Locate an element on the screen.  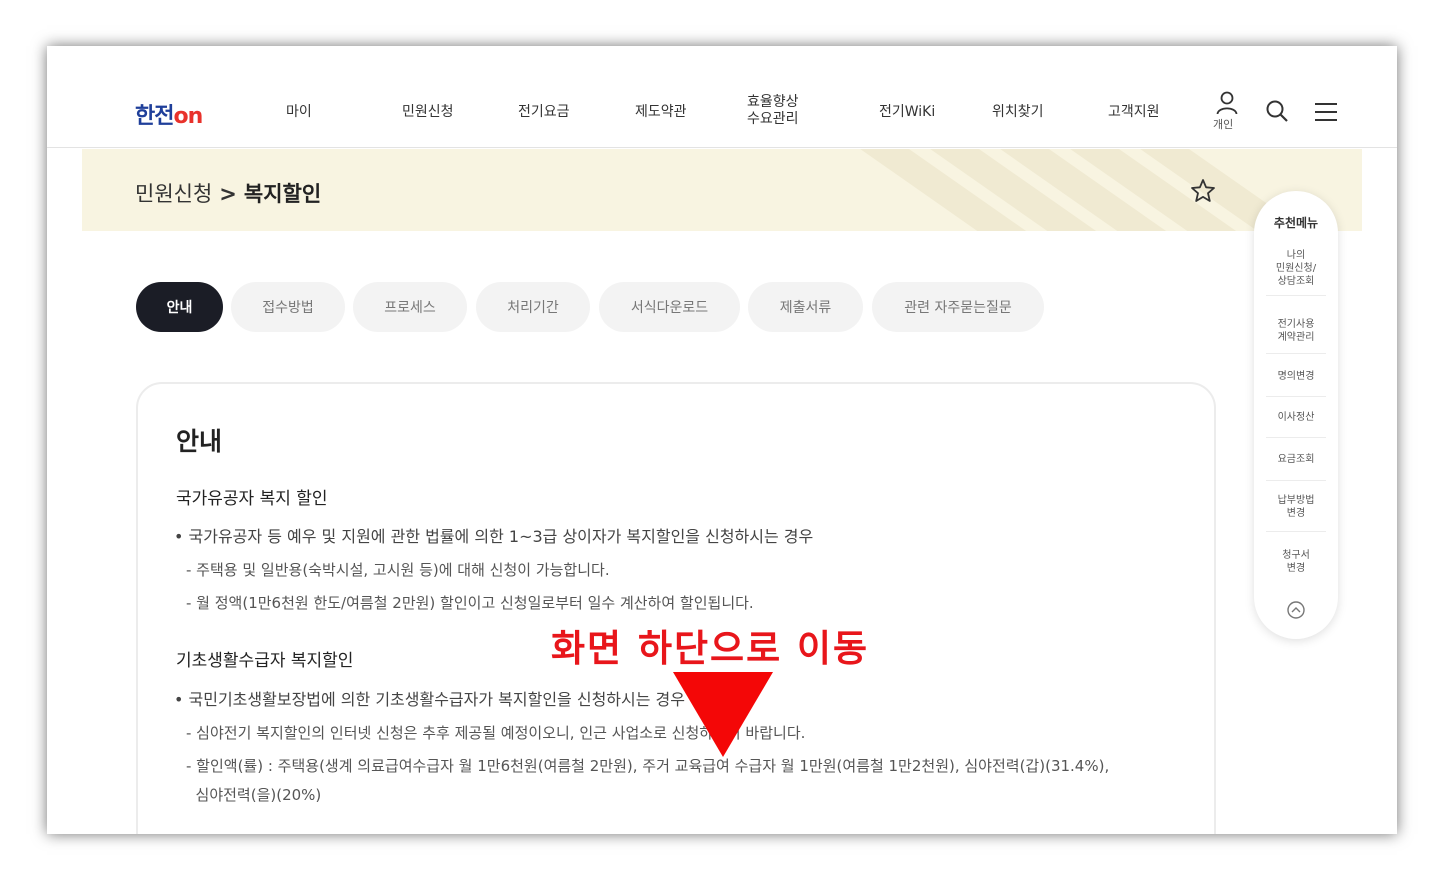
tab-application-method: 접수방법 is located at coordinates (288, 307).